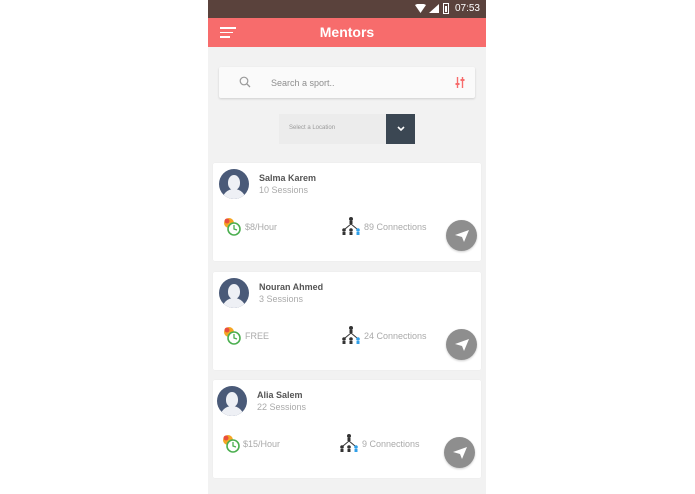 This screenshot has width=695, height=494. I want to click on battery-icon, so click(446, 8).